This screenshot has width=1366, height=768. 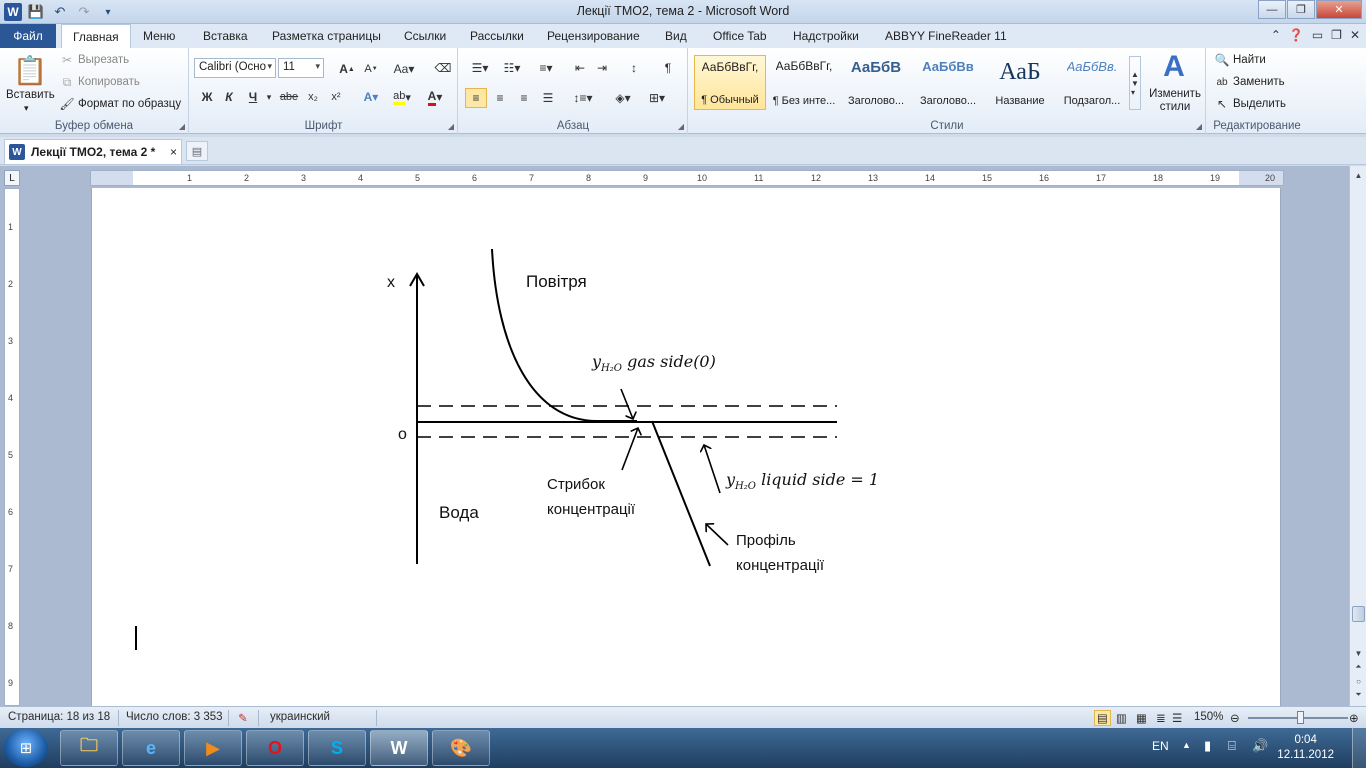 I want to click on align-right-icon: ≡, so click(x=524, y=98).